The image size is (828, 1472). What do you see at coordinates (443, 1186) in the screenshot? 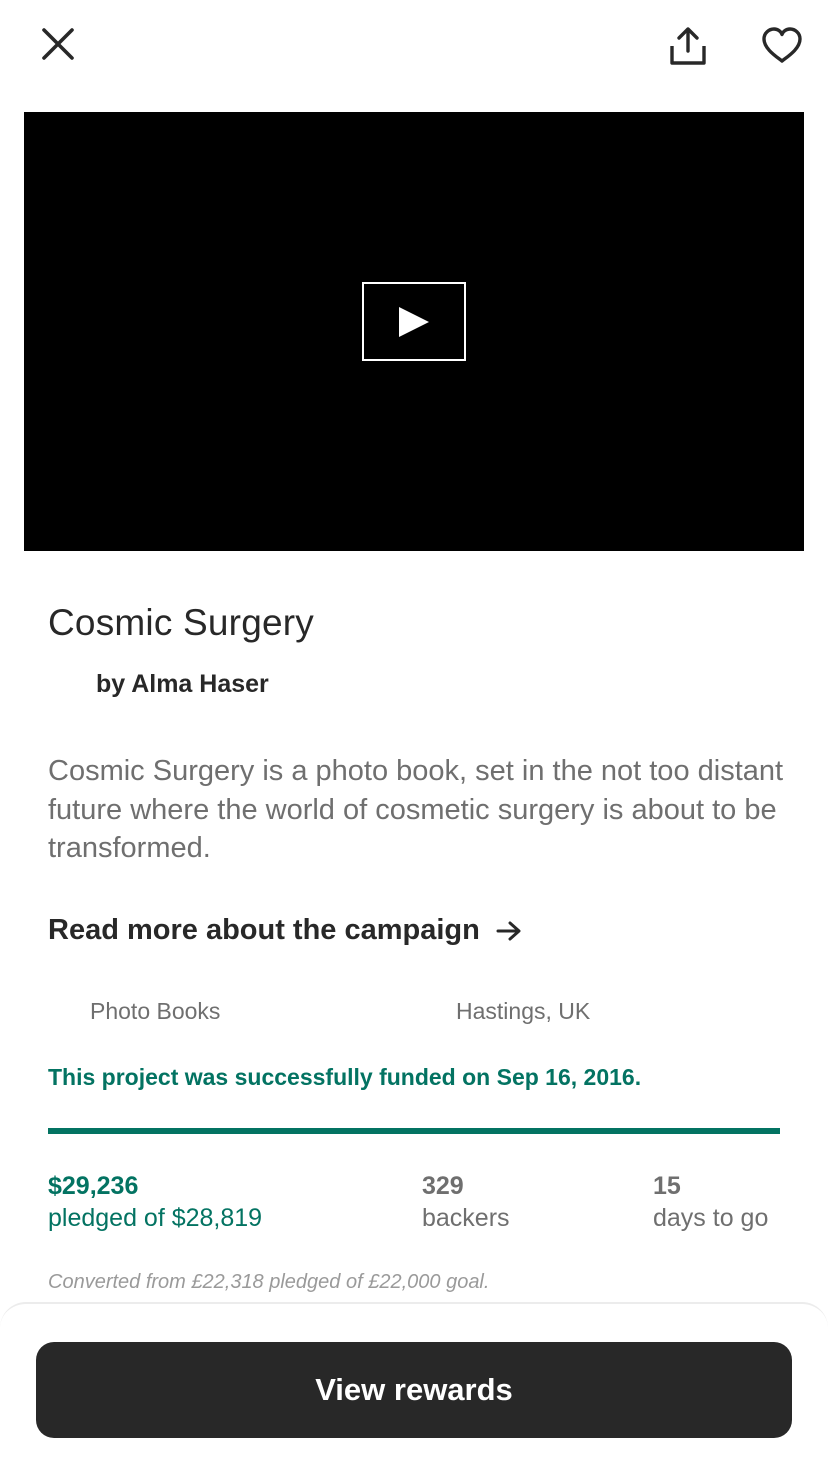
I see `backers-count: 329` at bounding box center [443, 1186].